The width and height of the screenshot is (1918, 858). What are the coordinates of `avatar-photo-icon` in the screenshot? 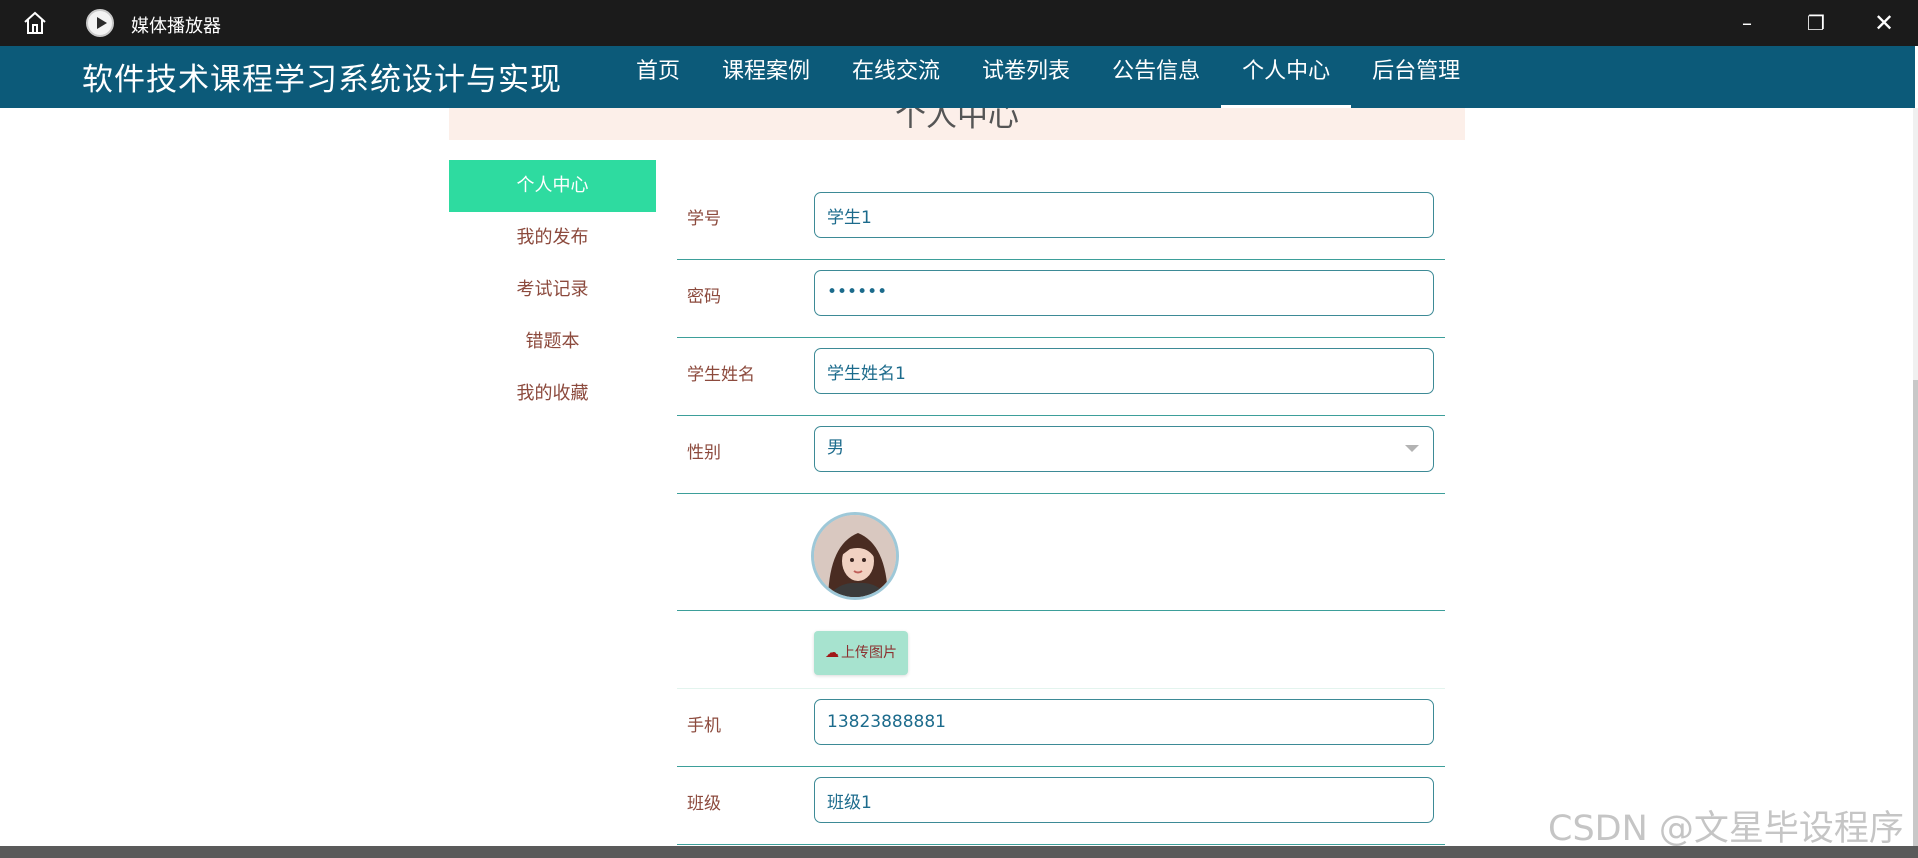 It's located at (855, 556).